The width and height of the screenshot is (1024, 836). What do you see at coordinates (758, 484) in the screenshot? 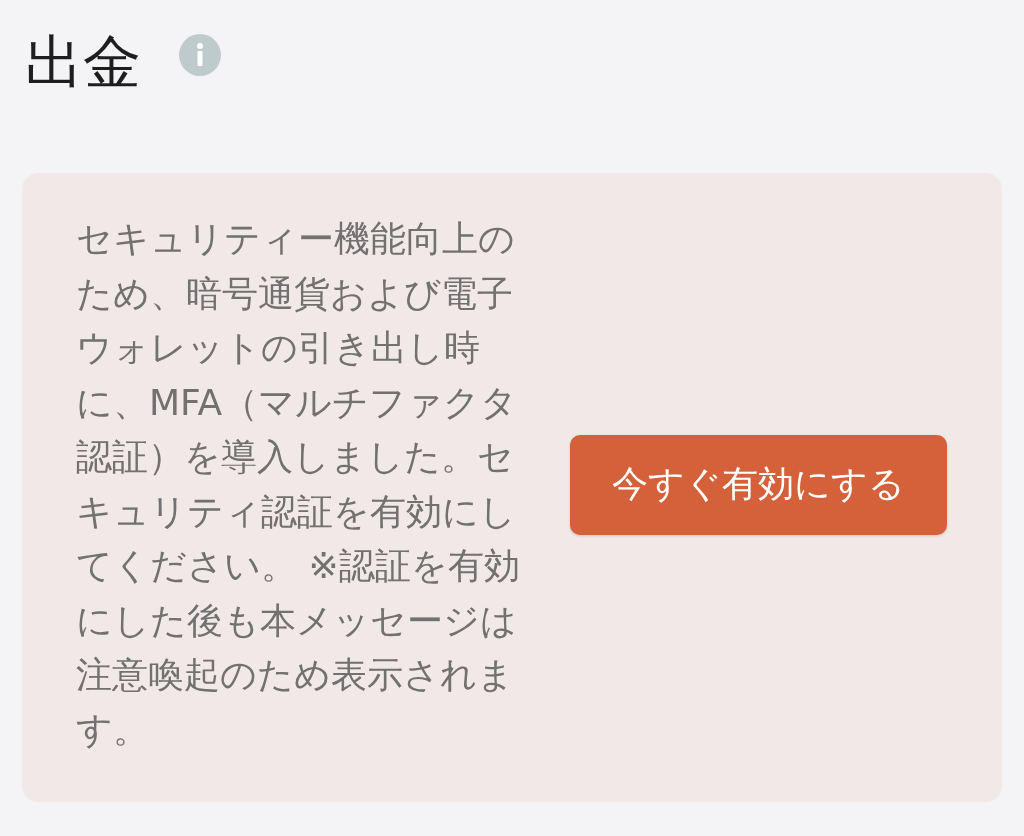
I see `enable-now-button: 今すぐ有効にする` at bounding box center [758, 484].